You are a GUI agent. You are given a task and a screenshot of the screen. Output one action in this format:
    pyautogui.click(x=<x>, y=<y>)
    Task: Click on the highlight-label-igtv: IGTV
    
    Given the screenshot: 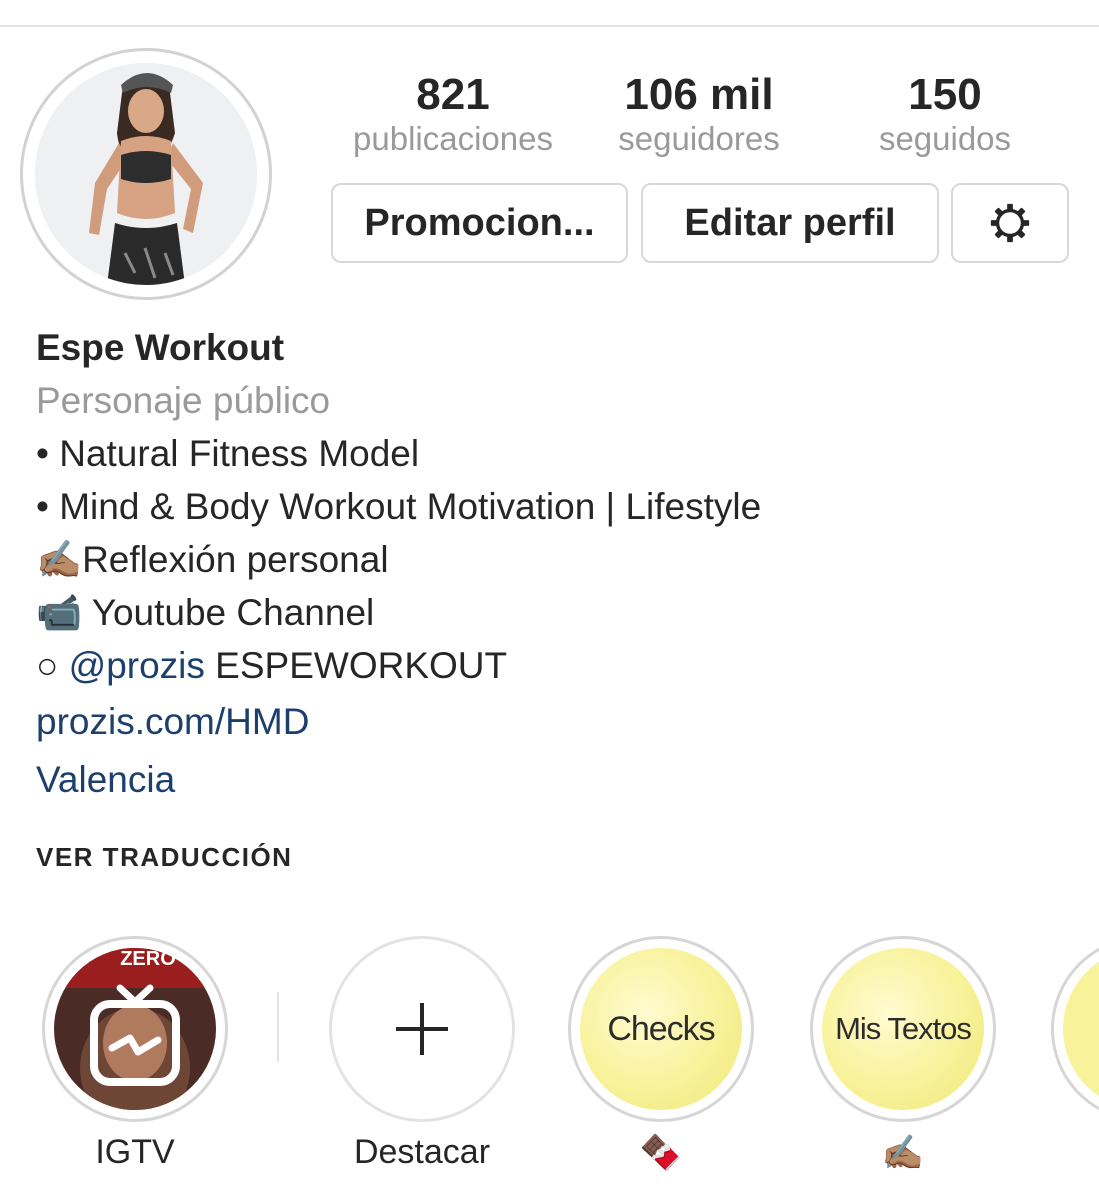 What is the action you would take?
    pyautogui.click(x=135, y=1152)
    